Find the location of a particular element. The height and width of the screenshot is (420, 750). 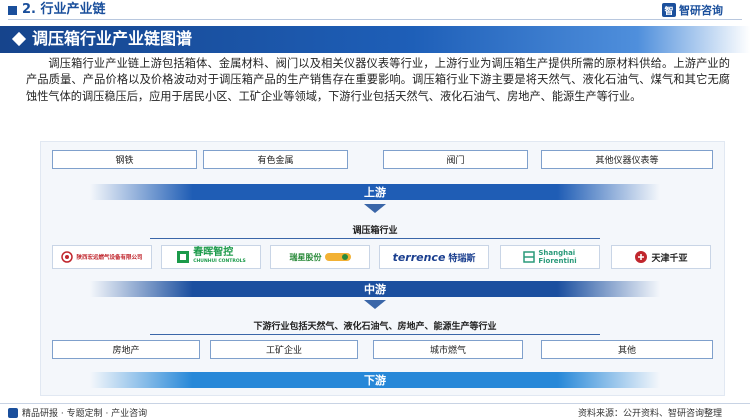

upstream-item: 有色金属 is located at coordinates (275, 159).